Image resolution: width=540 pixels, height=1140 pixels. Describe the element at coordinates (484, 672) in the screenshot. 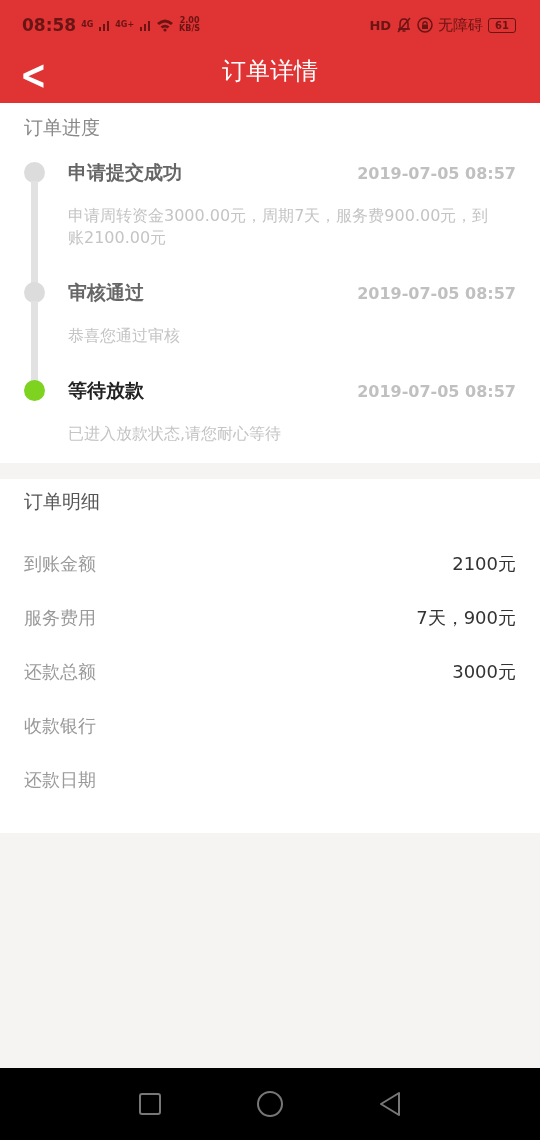

I see `detail-value: 3000元` at that location.